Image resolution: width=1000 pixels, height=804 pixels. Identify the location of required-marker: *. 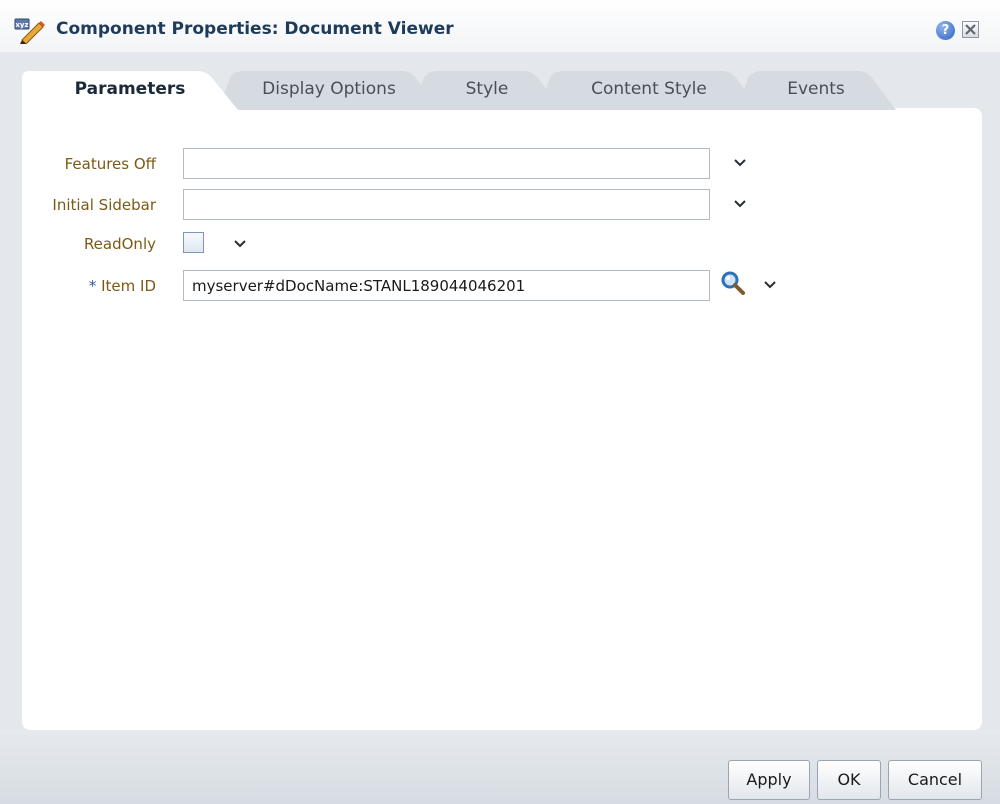
(92, 286).